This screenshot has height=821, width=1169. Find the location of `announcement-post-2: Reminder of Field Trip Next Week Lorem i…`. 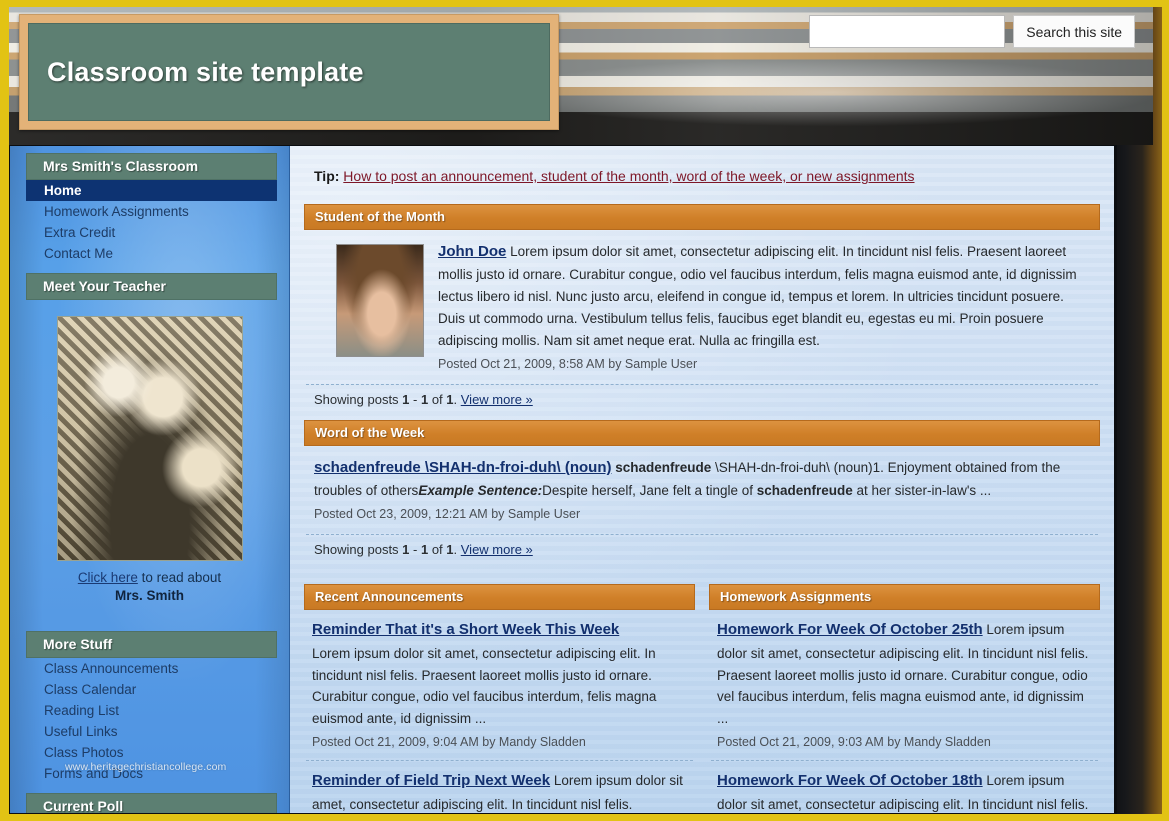

announcement-post-2: Reminder of Field Trip Next Week Lorem i… is located at coordinates (499, 787).